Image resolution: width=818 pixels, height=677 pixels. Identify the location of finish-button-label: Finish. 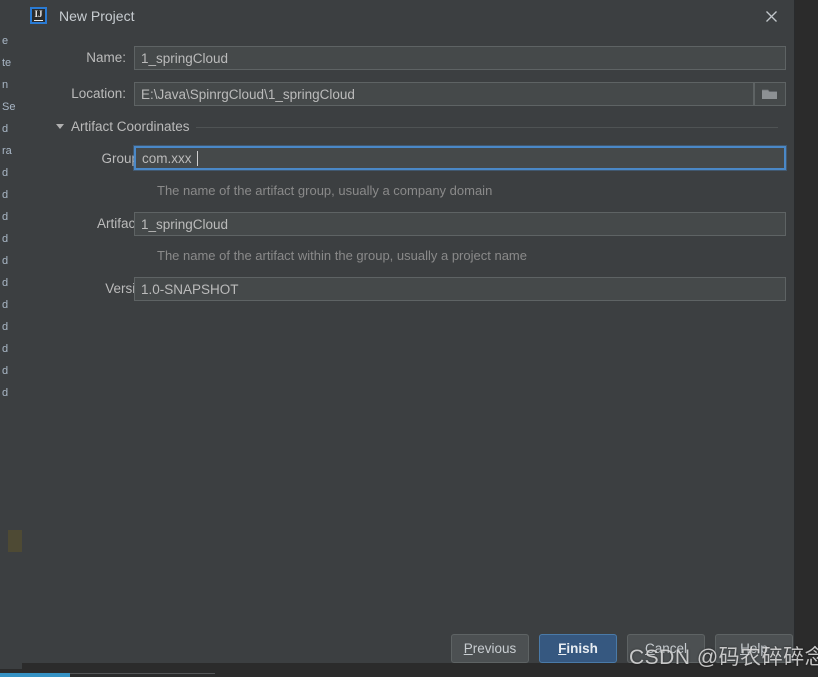
(578, 648).